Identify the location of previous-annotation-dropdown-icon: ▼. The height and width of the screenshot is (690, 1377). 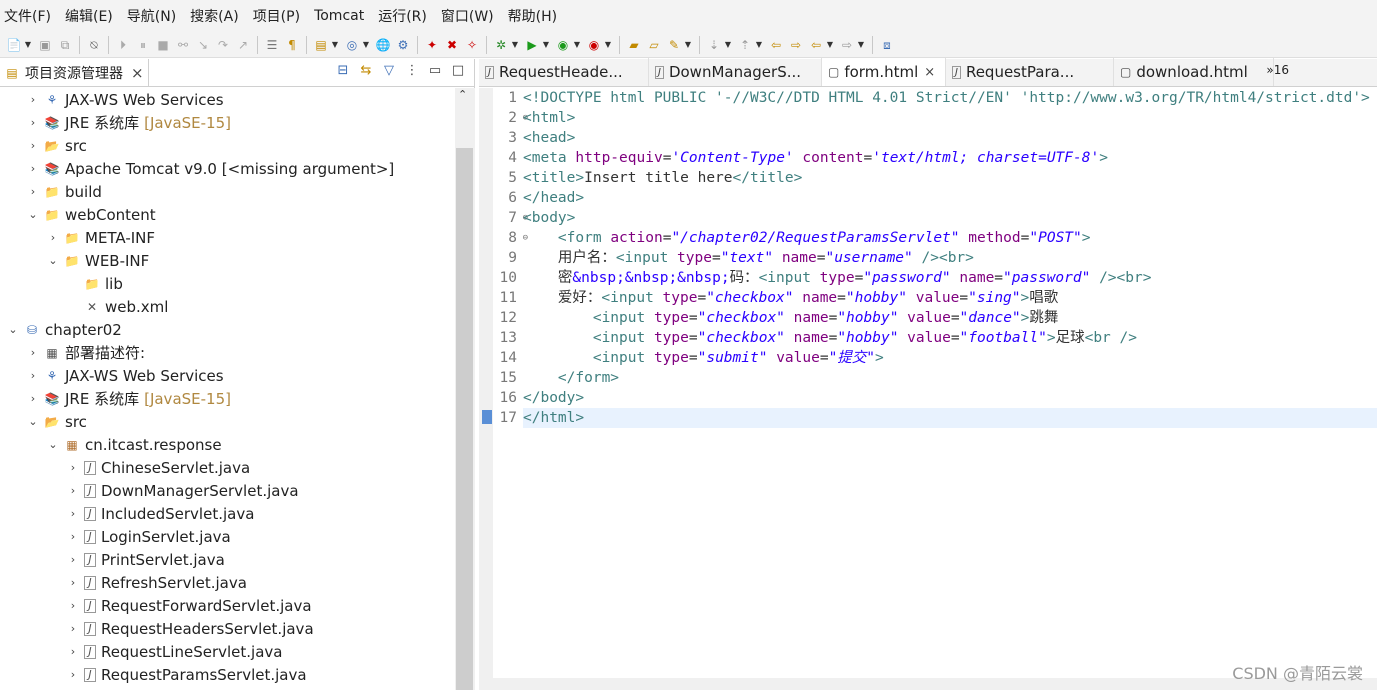
(759, 45).